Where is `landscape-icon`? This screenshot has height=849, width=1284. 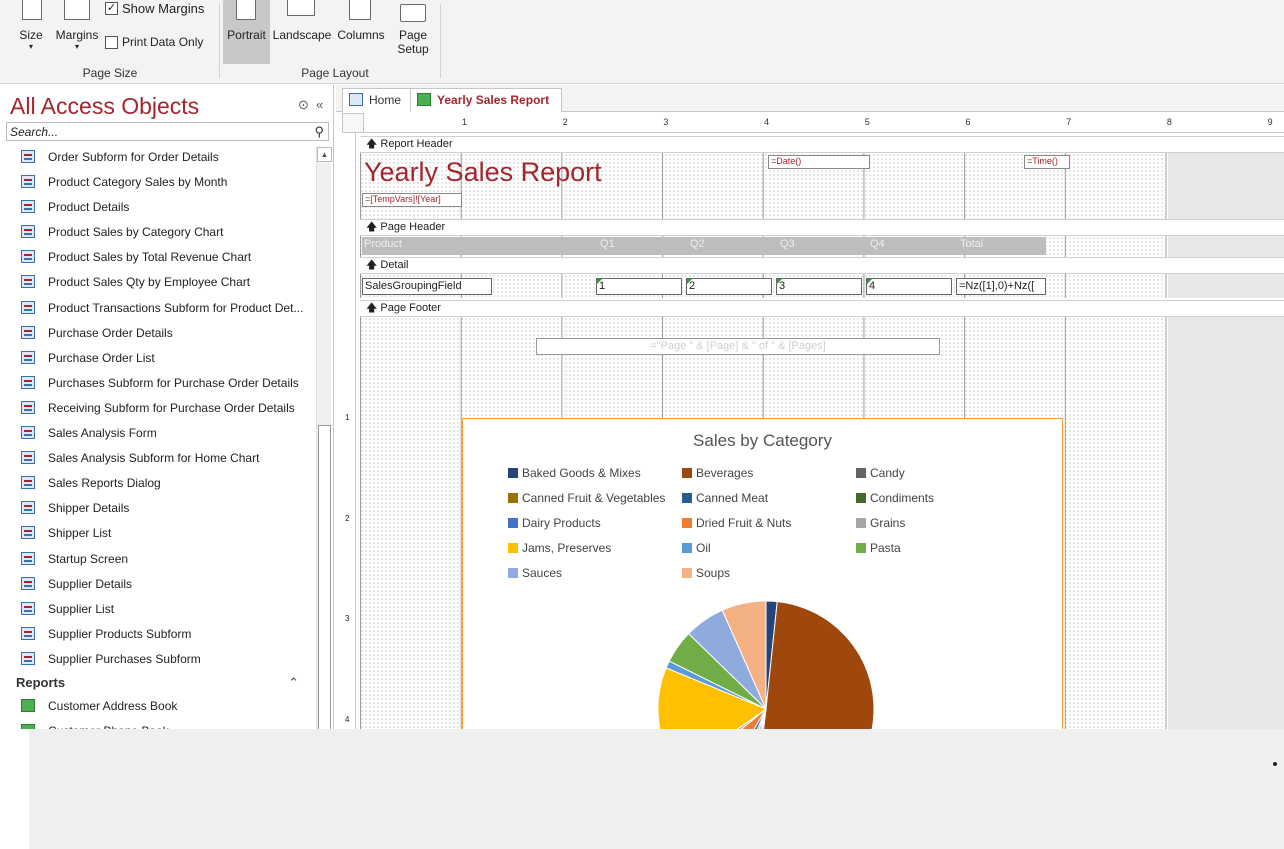
landscape-icon is located at coordinates (301, 8).